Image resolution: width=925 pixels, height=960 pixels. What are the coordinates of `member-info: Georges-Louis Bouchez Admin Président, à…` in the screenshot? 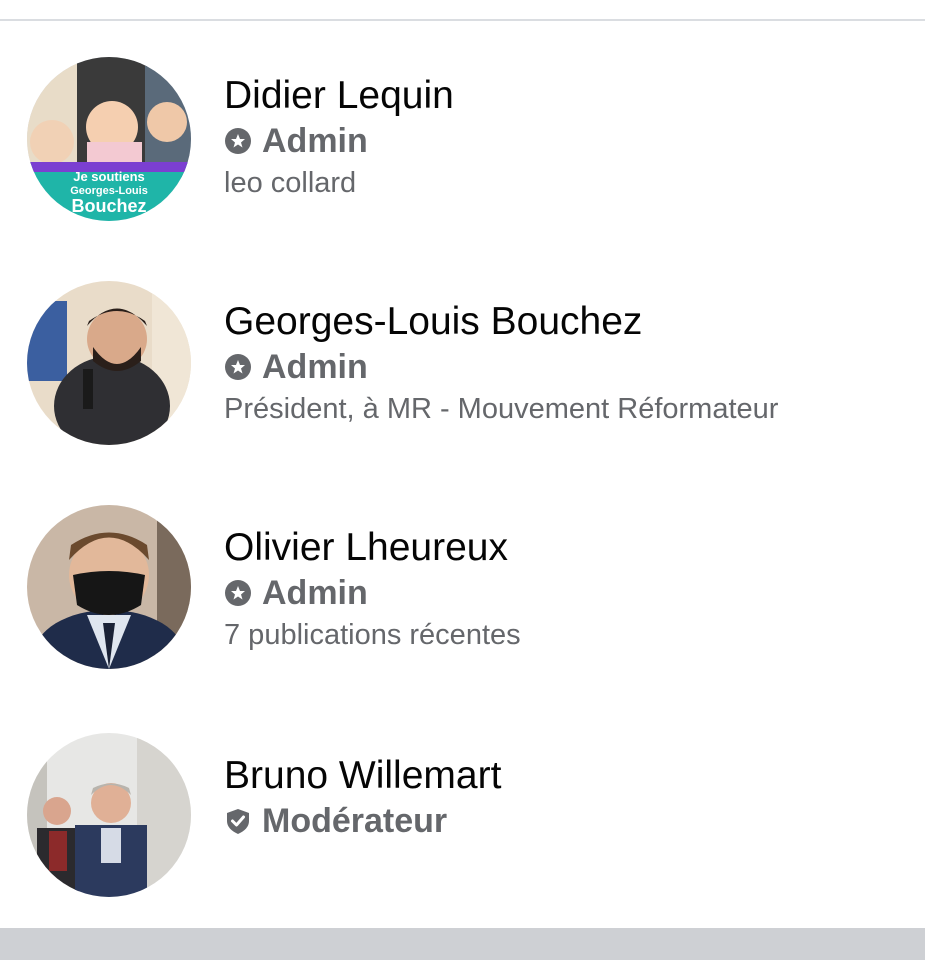 It's located at (501, 364).